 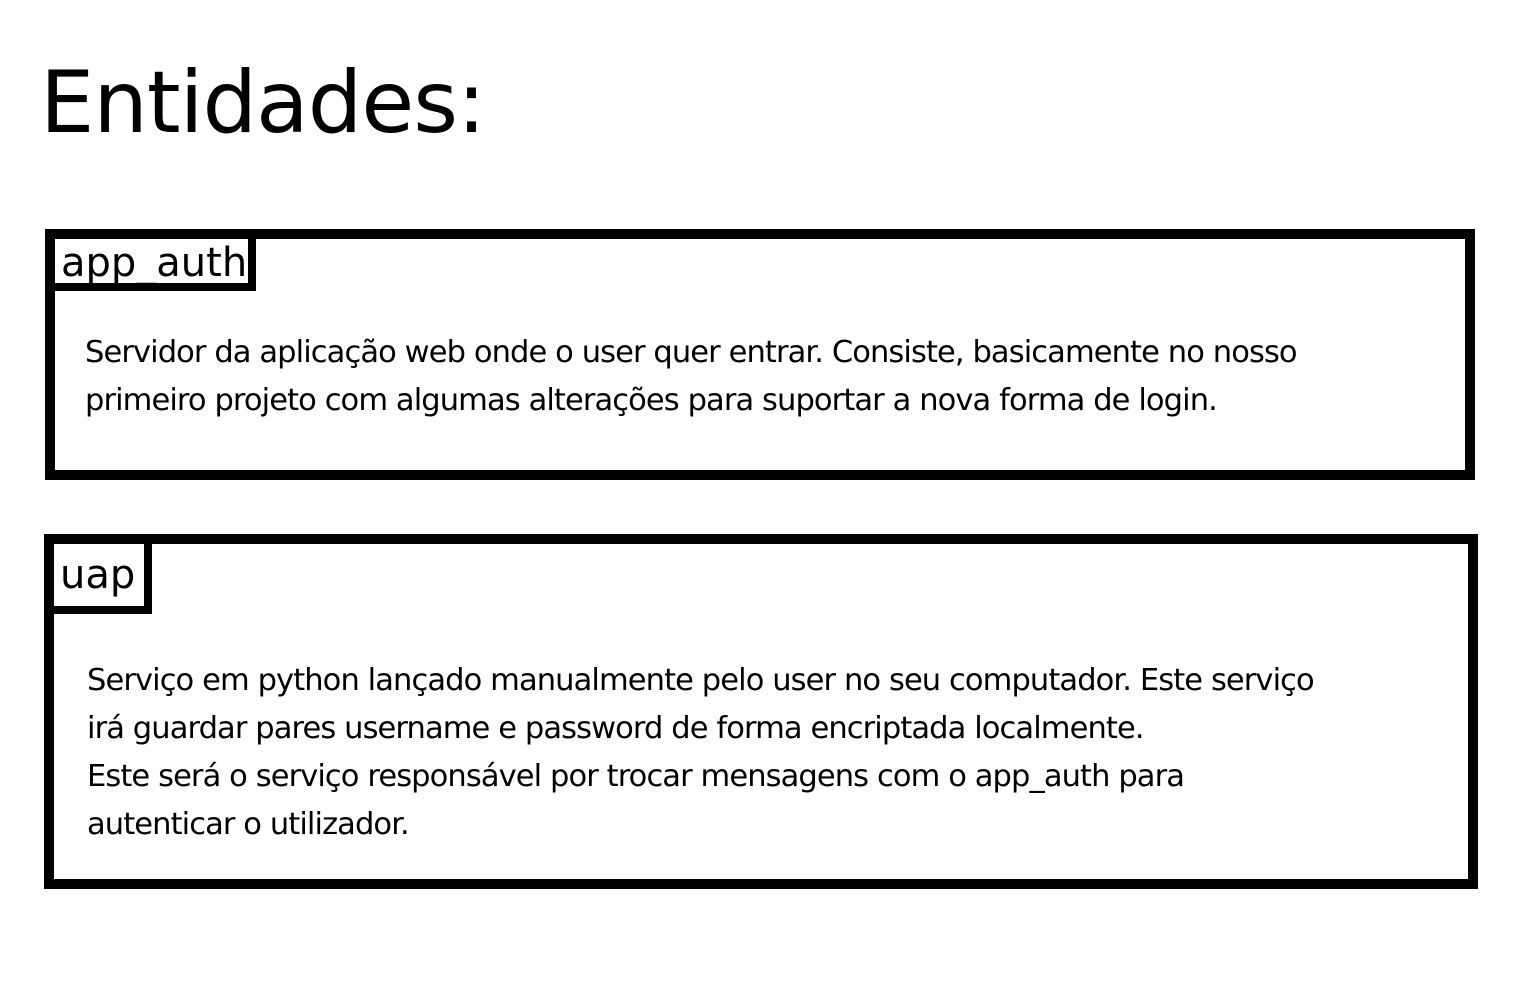 What do you see at coordinates (103, 579) in the screenshot?
I see `entity-label-uap: uap` at bounding box center [103, 579].